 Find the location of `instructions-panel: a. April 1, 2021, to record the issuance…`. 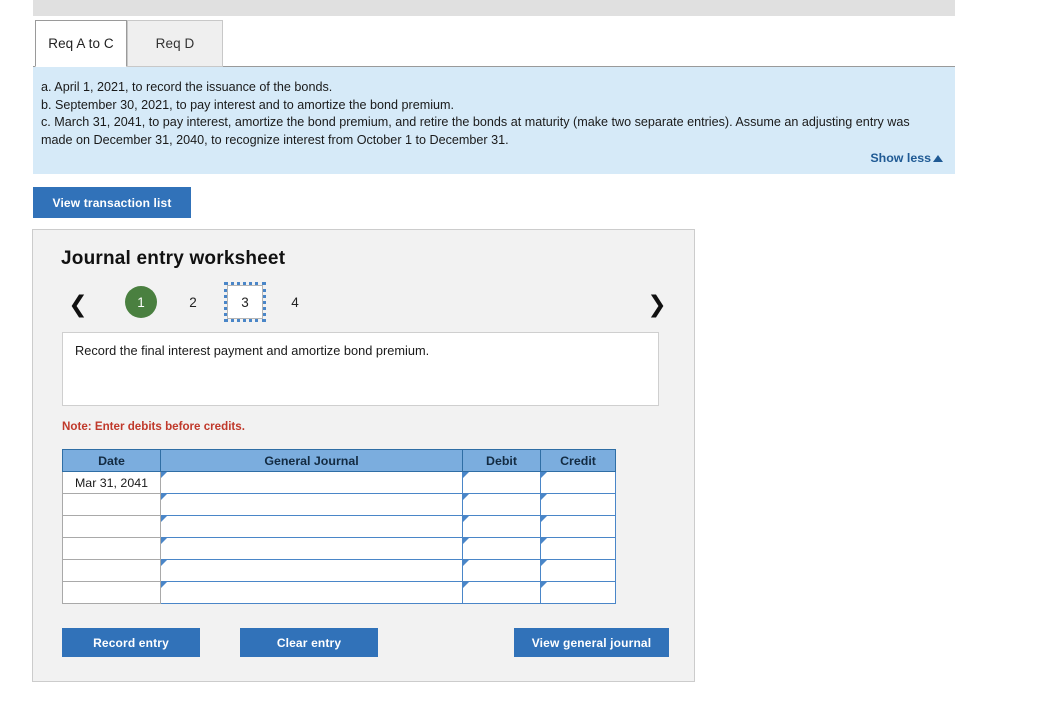

instructions-panel: a. April 1, 2021, to record the issuance… is located at coordinates (494, 120).